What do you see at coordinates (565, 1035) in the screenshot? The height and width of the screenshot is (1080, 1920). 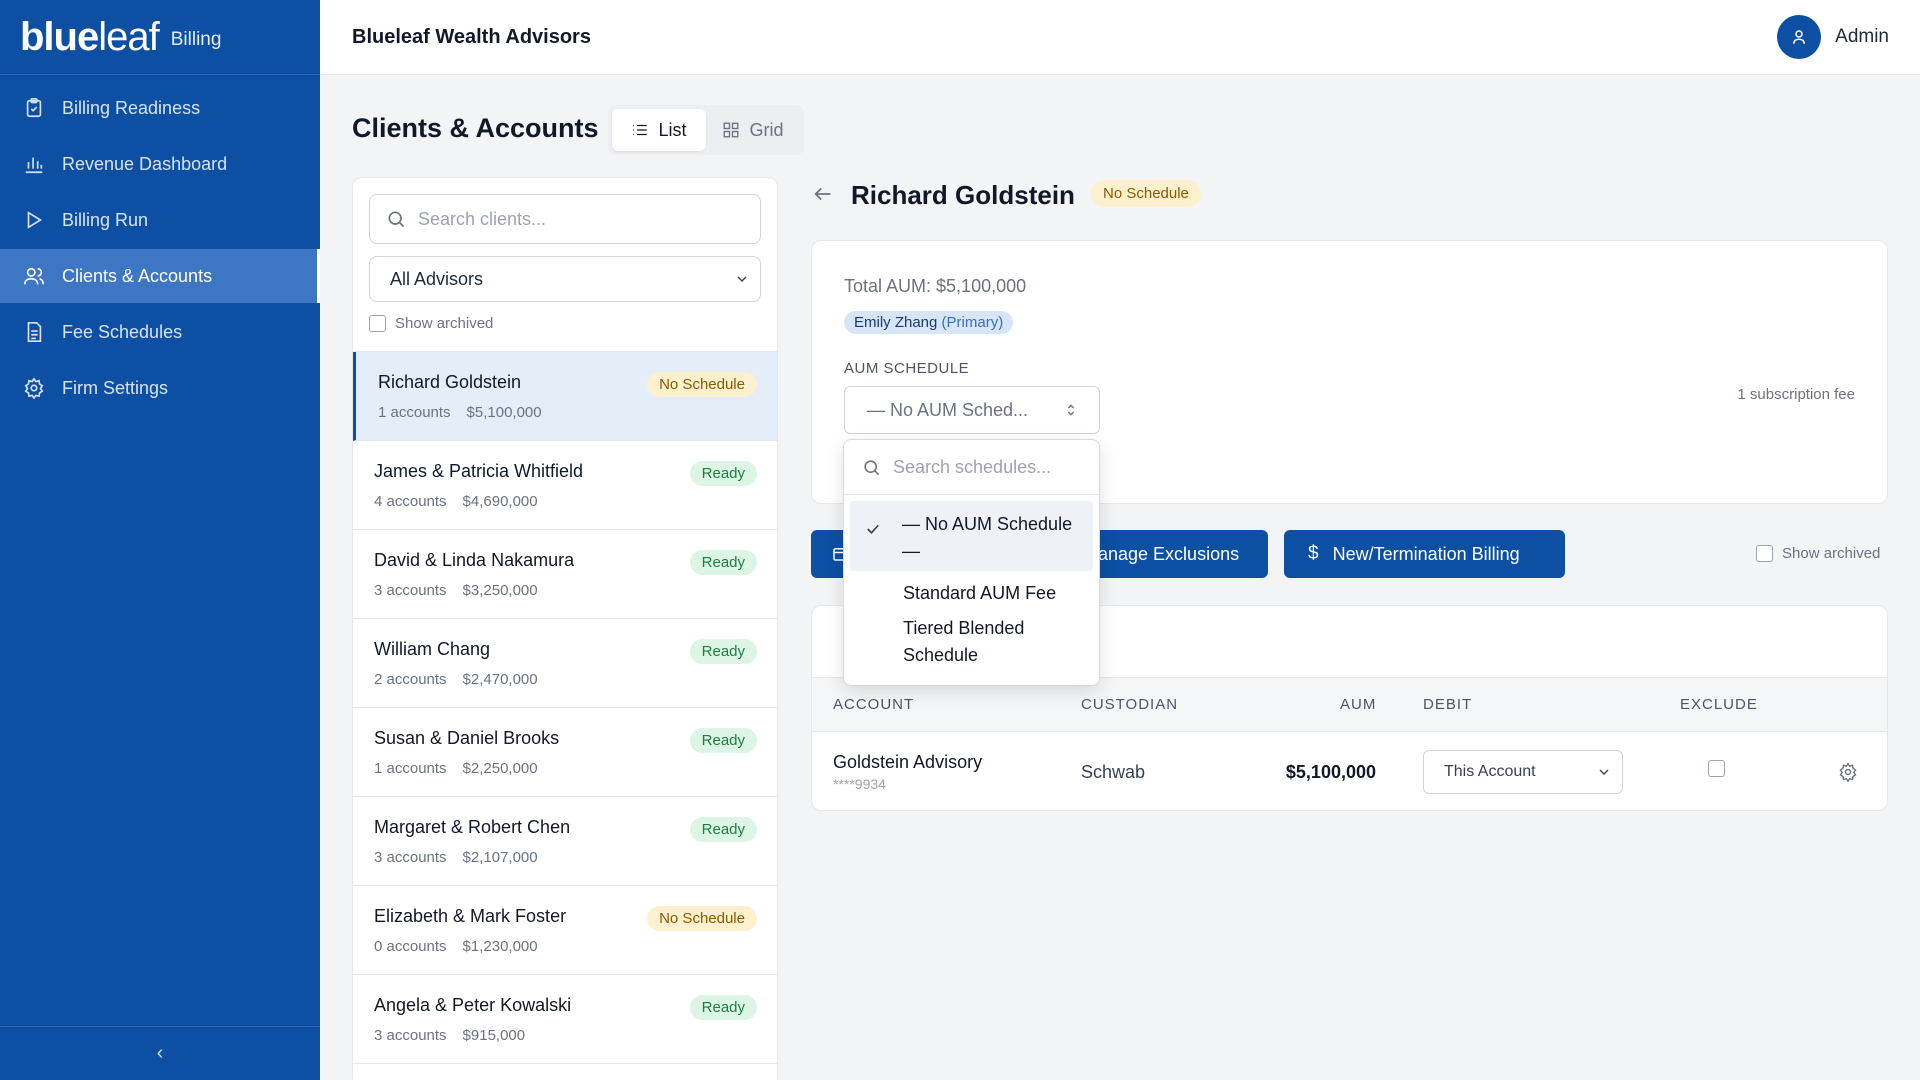 I see `client-meta: 3 accounts $915,000` at bounding box center [565, 1035].